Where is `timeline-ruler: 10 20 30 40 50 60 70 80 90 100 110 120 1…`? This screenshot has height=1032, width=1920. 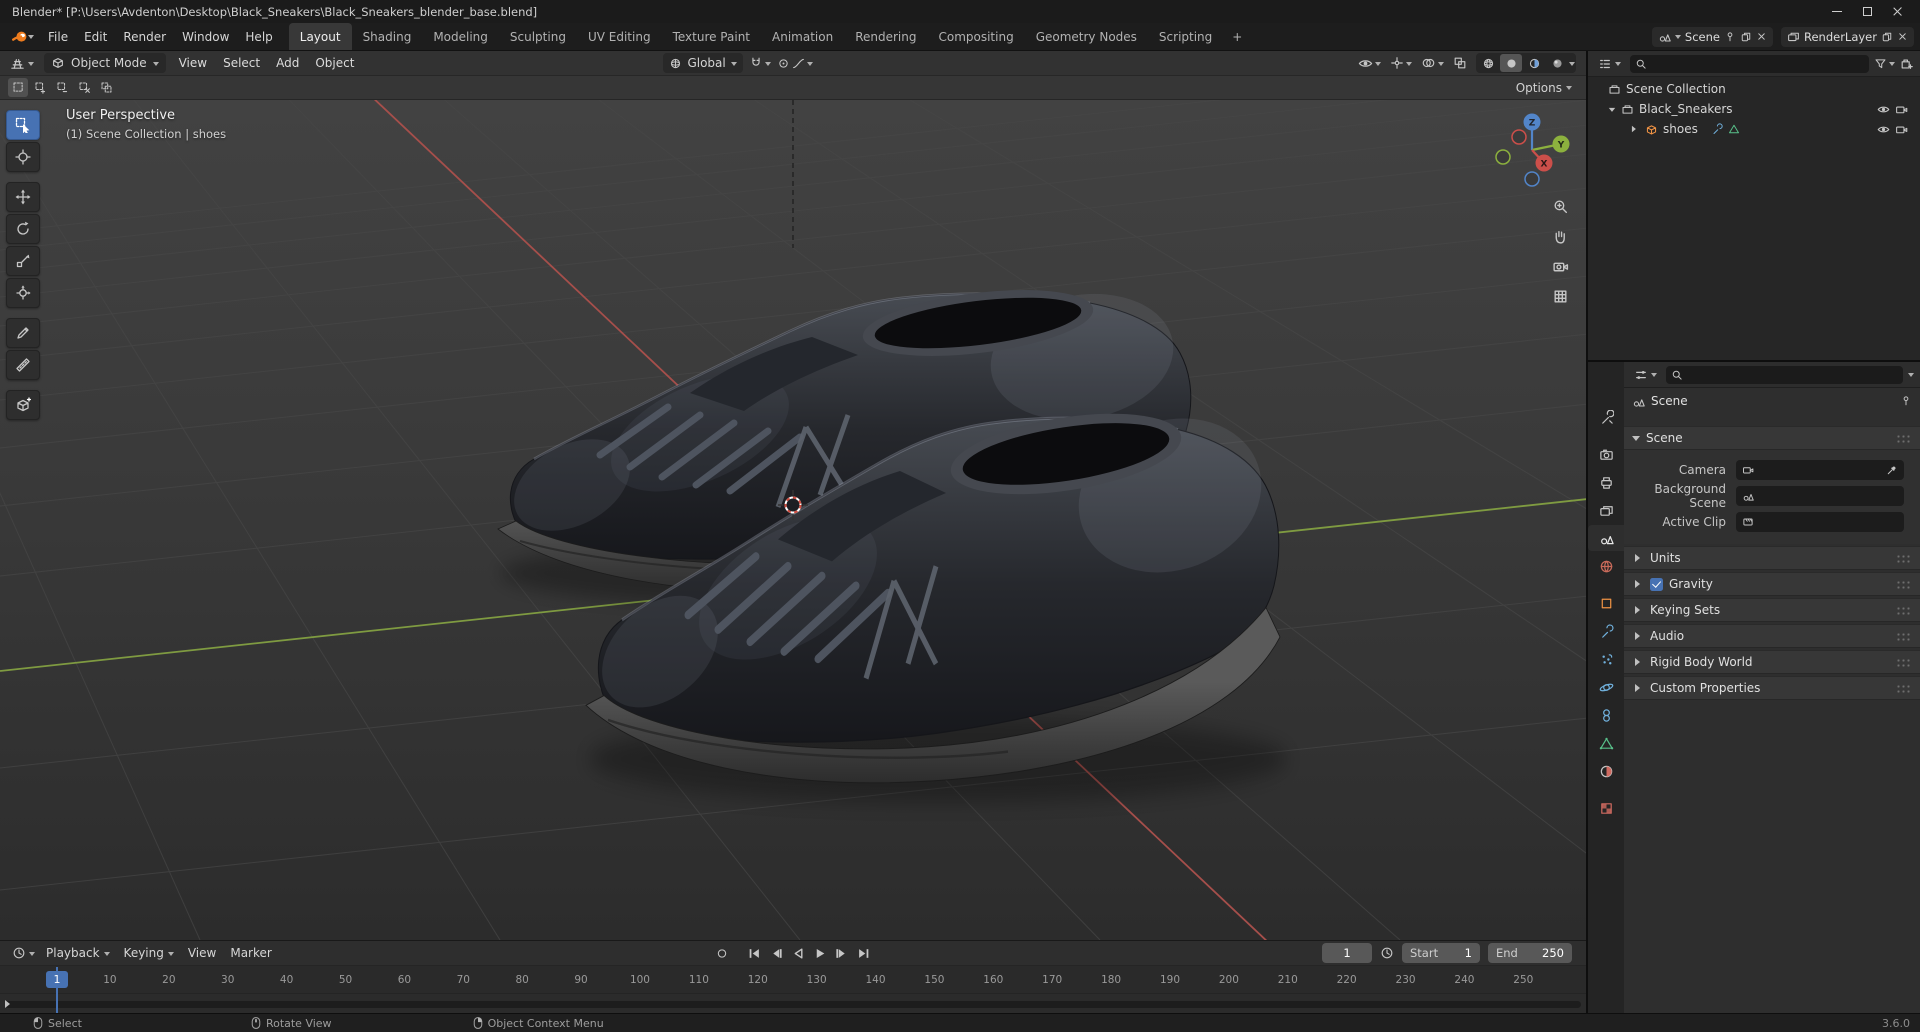
timeline-ruler: 10 20 30 40 50 60 70 80 90 100 110 120 1… is located at coordinates (793, 987).